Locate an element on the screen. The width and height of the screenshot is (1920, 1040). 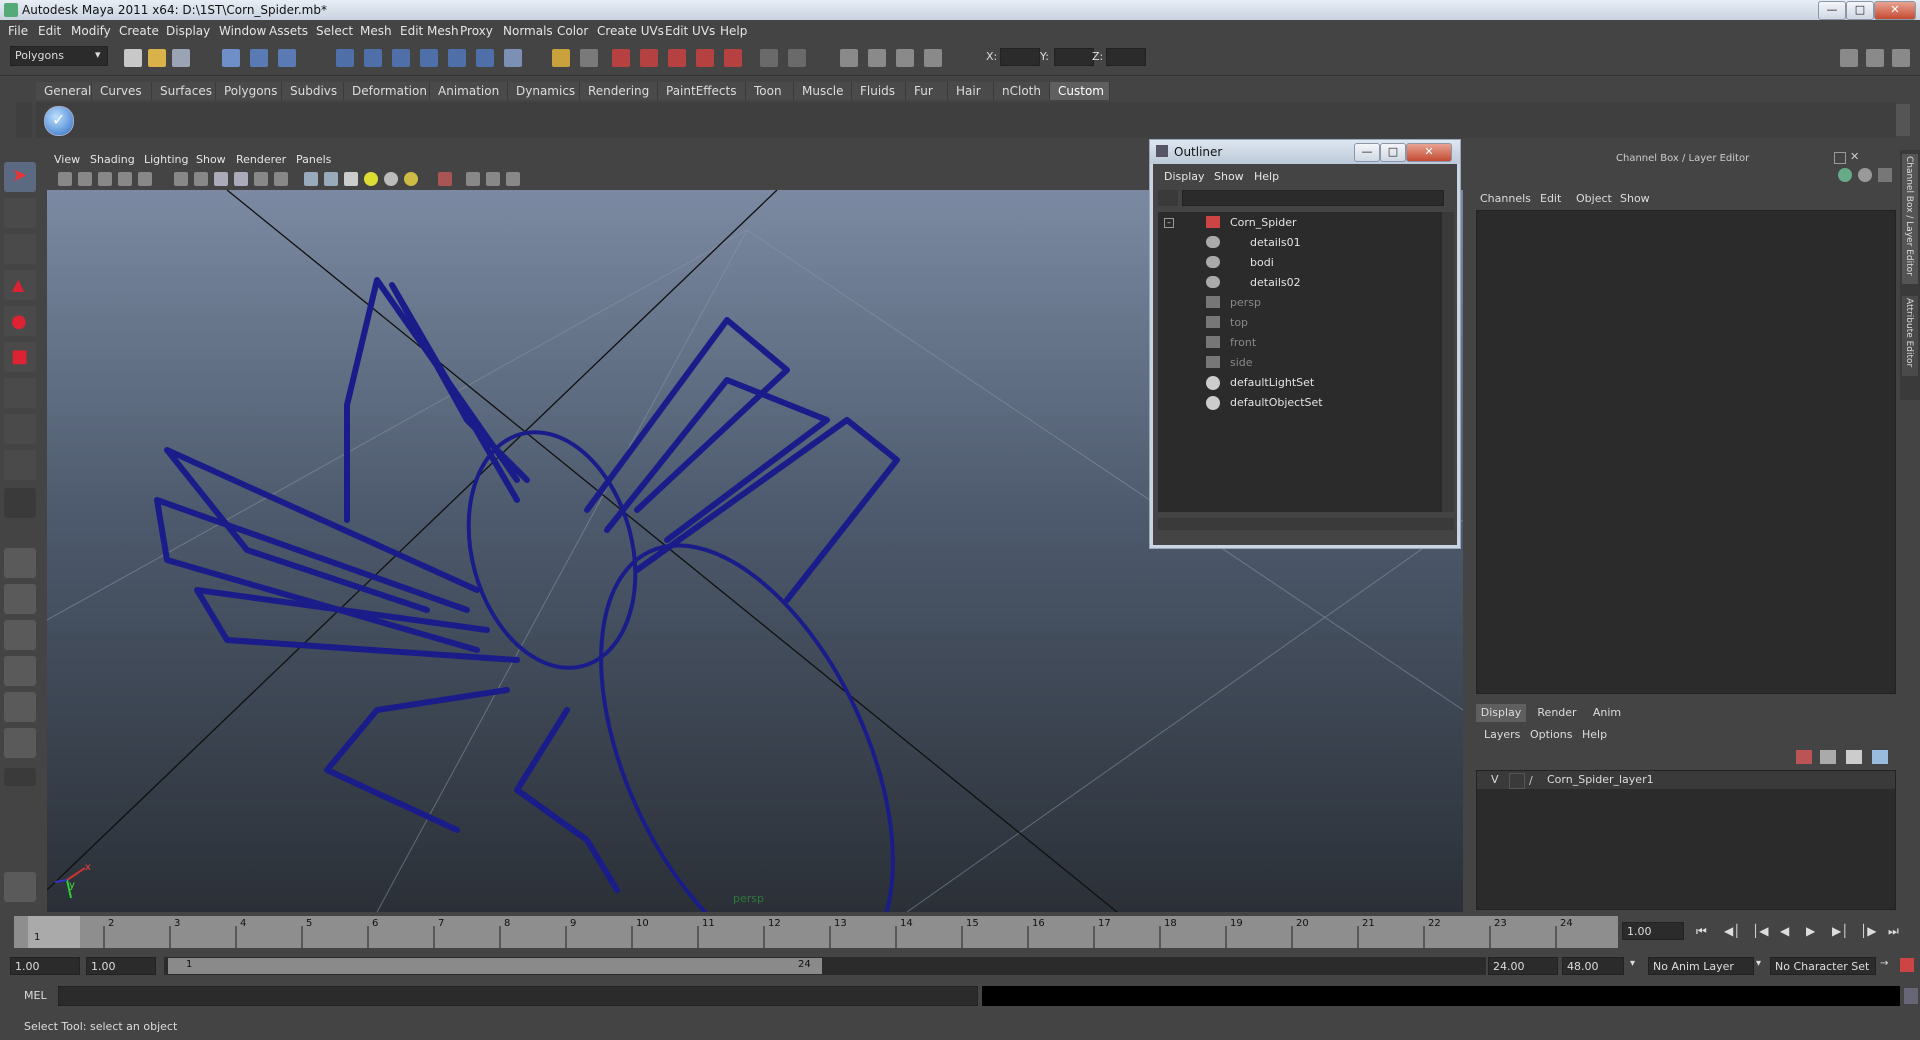
menu-edit-uvs: Edit UVs is located at coordinates (690, 31).